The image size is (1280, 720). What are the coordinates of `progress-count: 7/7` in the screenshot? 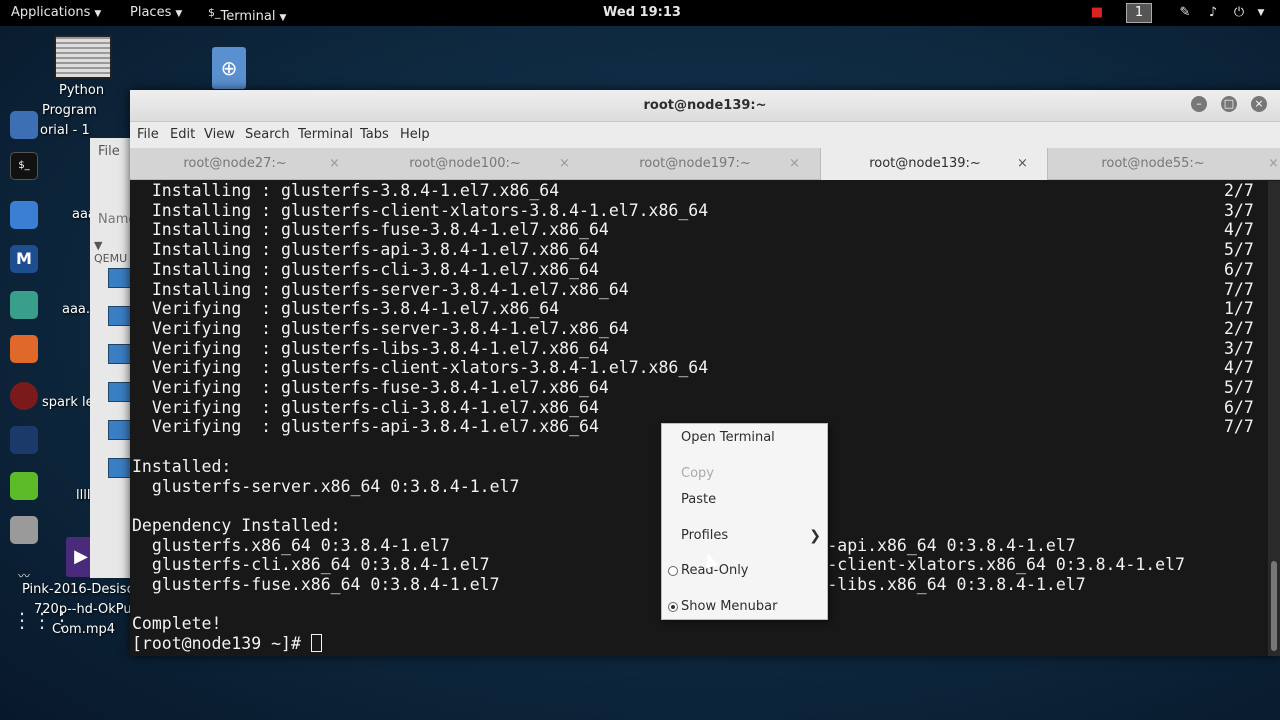 It's located at (1239, 289).